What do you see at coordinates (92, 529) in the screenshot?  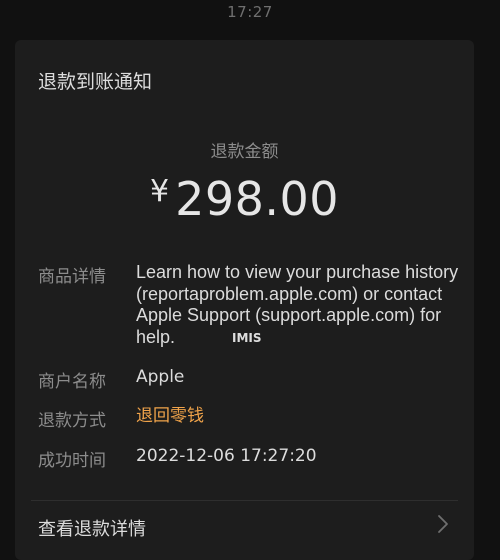 I see `view-refund-details-label: 查看退款详情` at bounding box center [92, 529].